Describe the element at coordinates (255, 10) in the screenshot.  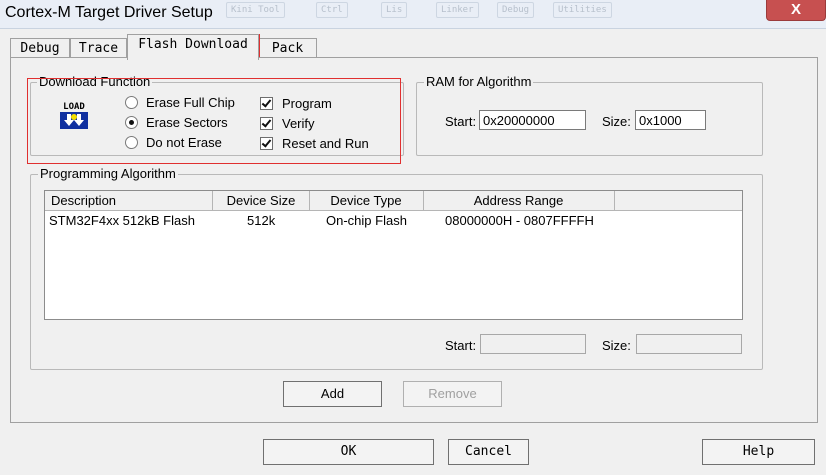
I see `ghost-tab-1: Kini Tool` at that location.